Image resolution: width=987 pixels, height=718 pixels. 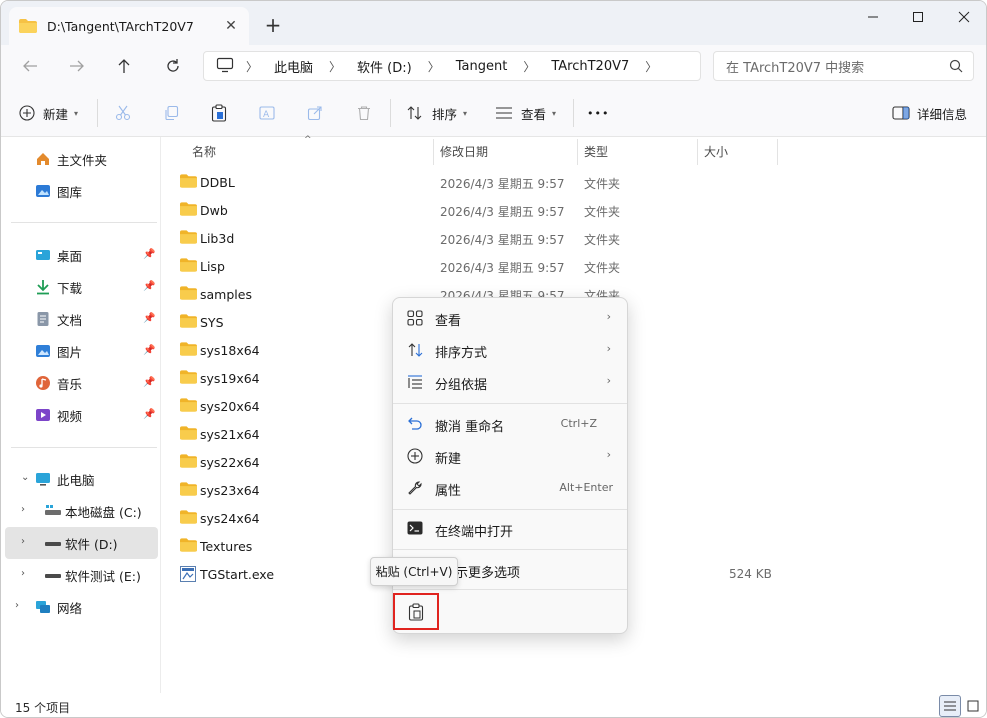 What do you see at coordinates (414, 571) in the screenshot?
I see `paste-tooltip: 粘贴 (Ctrl+V)` at bounding box center [414, 571].